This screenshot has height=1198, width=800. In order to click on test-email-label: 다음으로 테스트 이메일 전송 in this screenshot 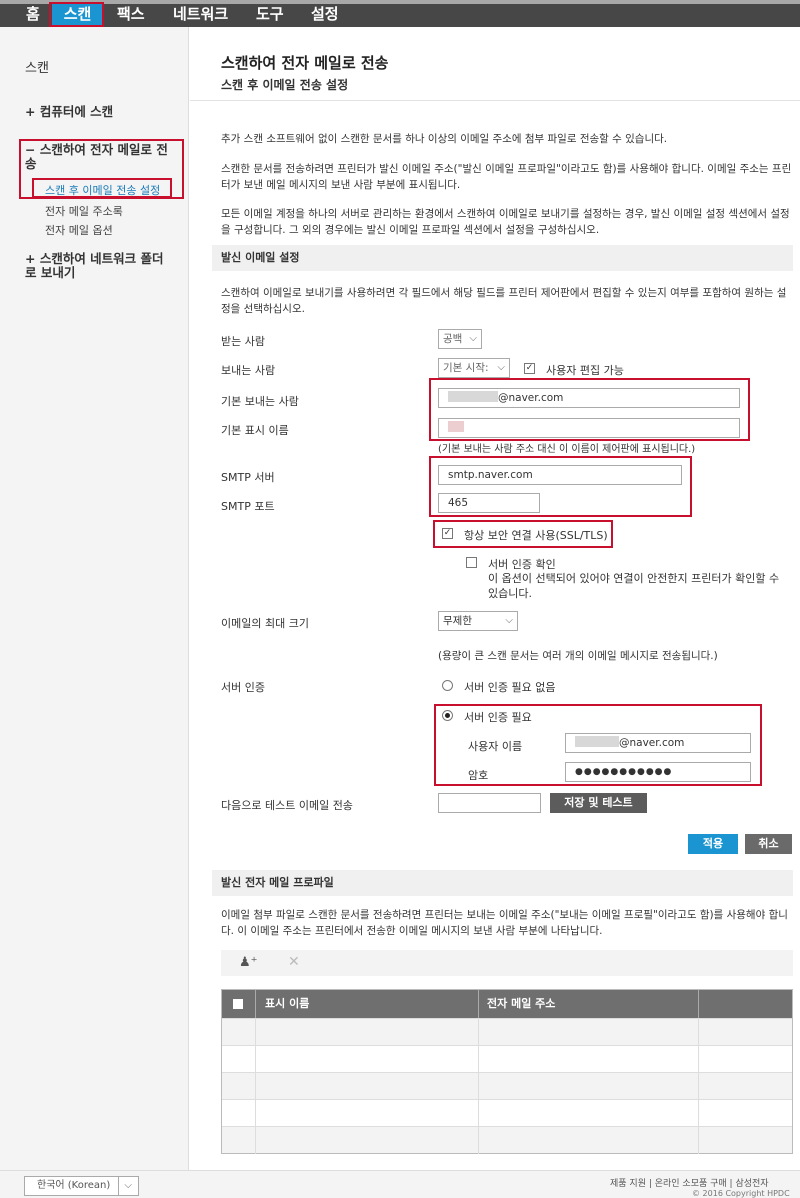, I will do `click(287, 805)`.